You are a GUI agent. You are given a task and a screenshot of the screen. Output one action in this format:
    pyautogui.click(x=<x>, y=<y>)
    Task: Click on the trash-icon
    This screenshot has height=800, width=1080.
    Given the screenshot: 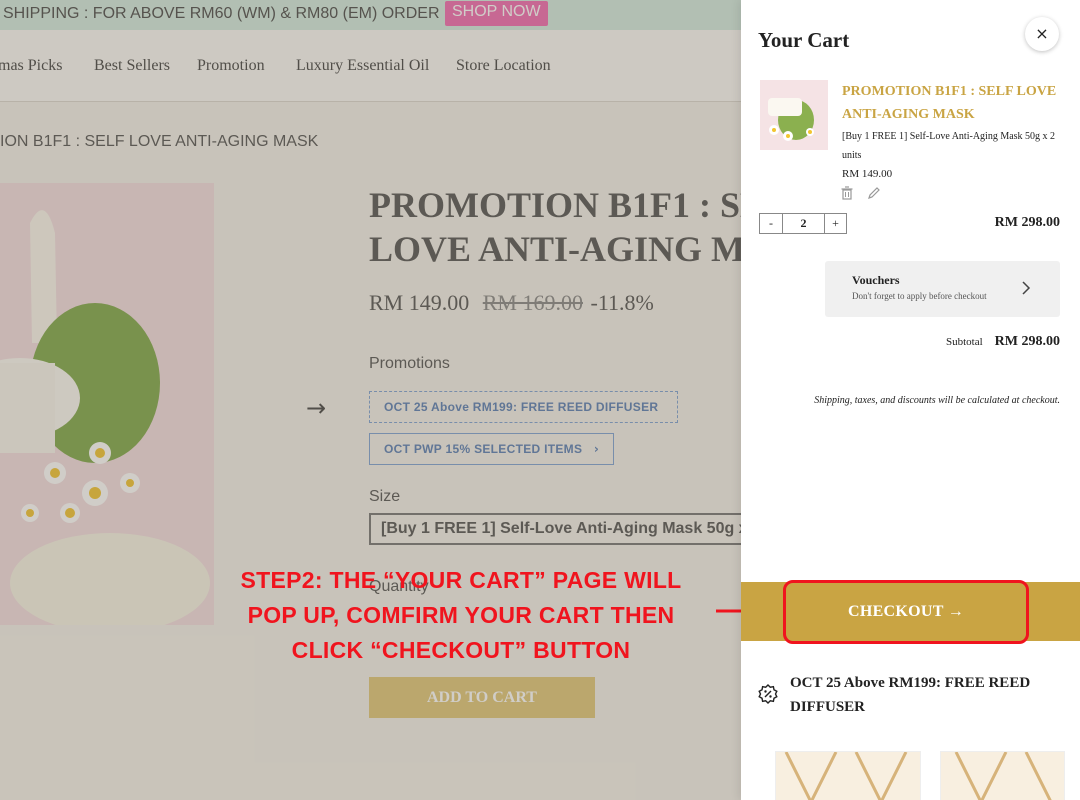 What is the action you would take?
    pyautogui.click(x=847, y=193)
    